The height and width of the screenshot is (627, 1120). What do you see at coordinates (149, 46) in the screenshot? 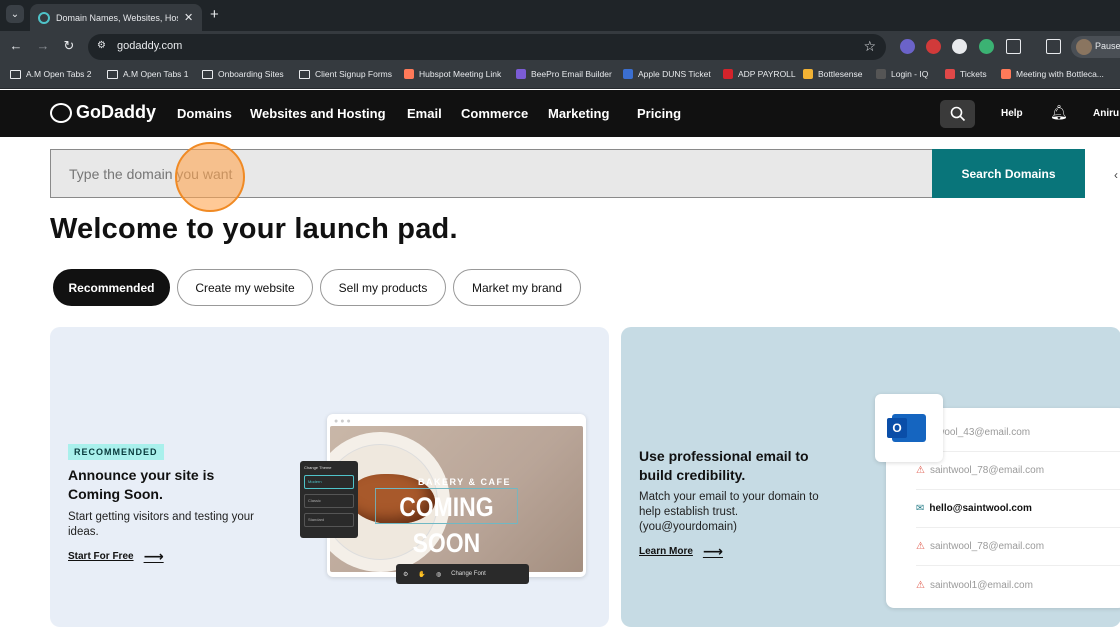
I see `url-text: godaddy.com` at bounding box center [149, 46].